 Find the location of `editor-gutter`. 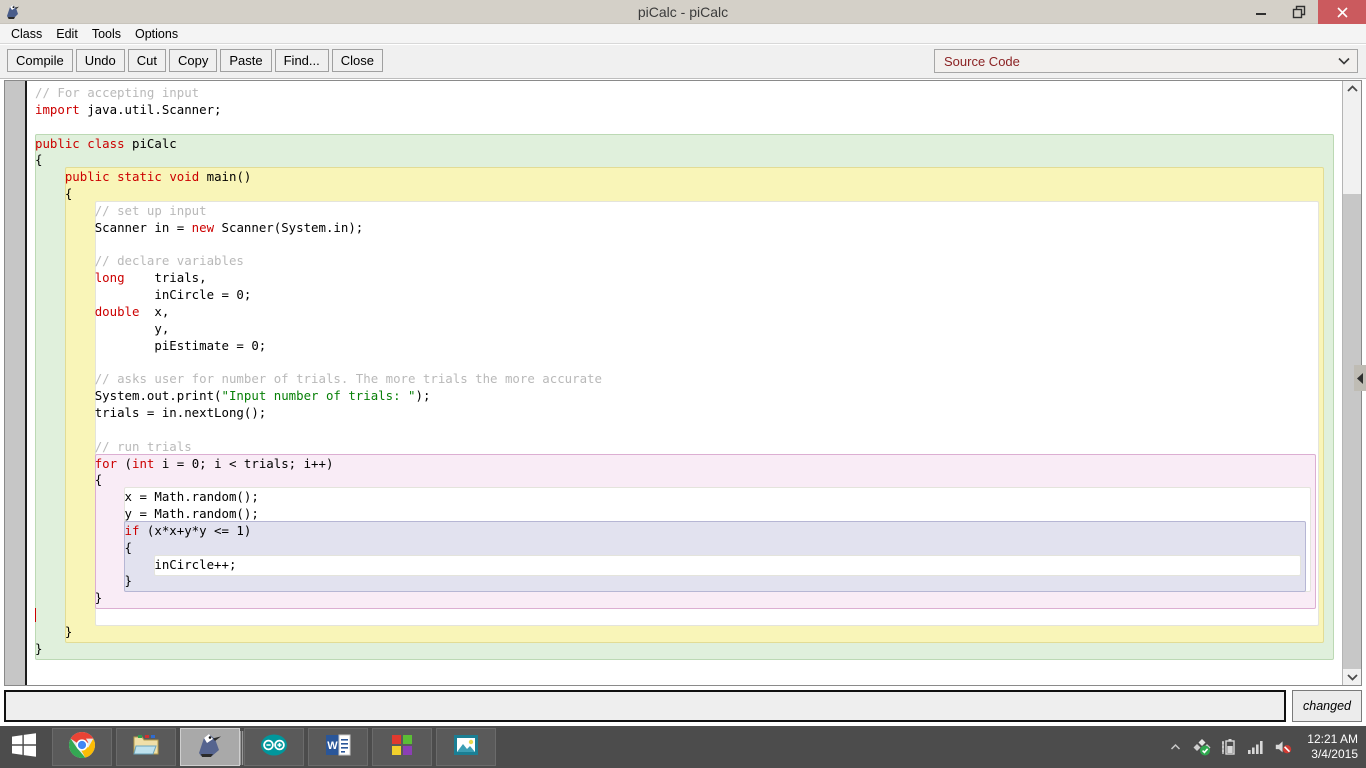

editor-gutter is located at coordinates (16, 383).